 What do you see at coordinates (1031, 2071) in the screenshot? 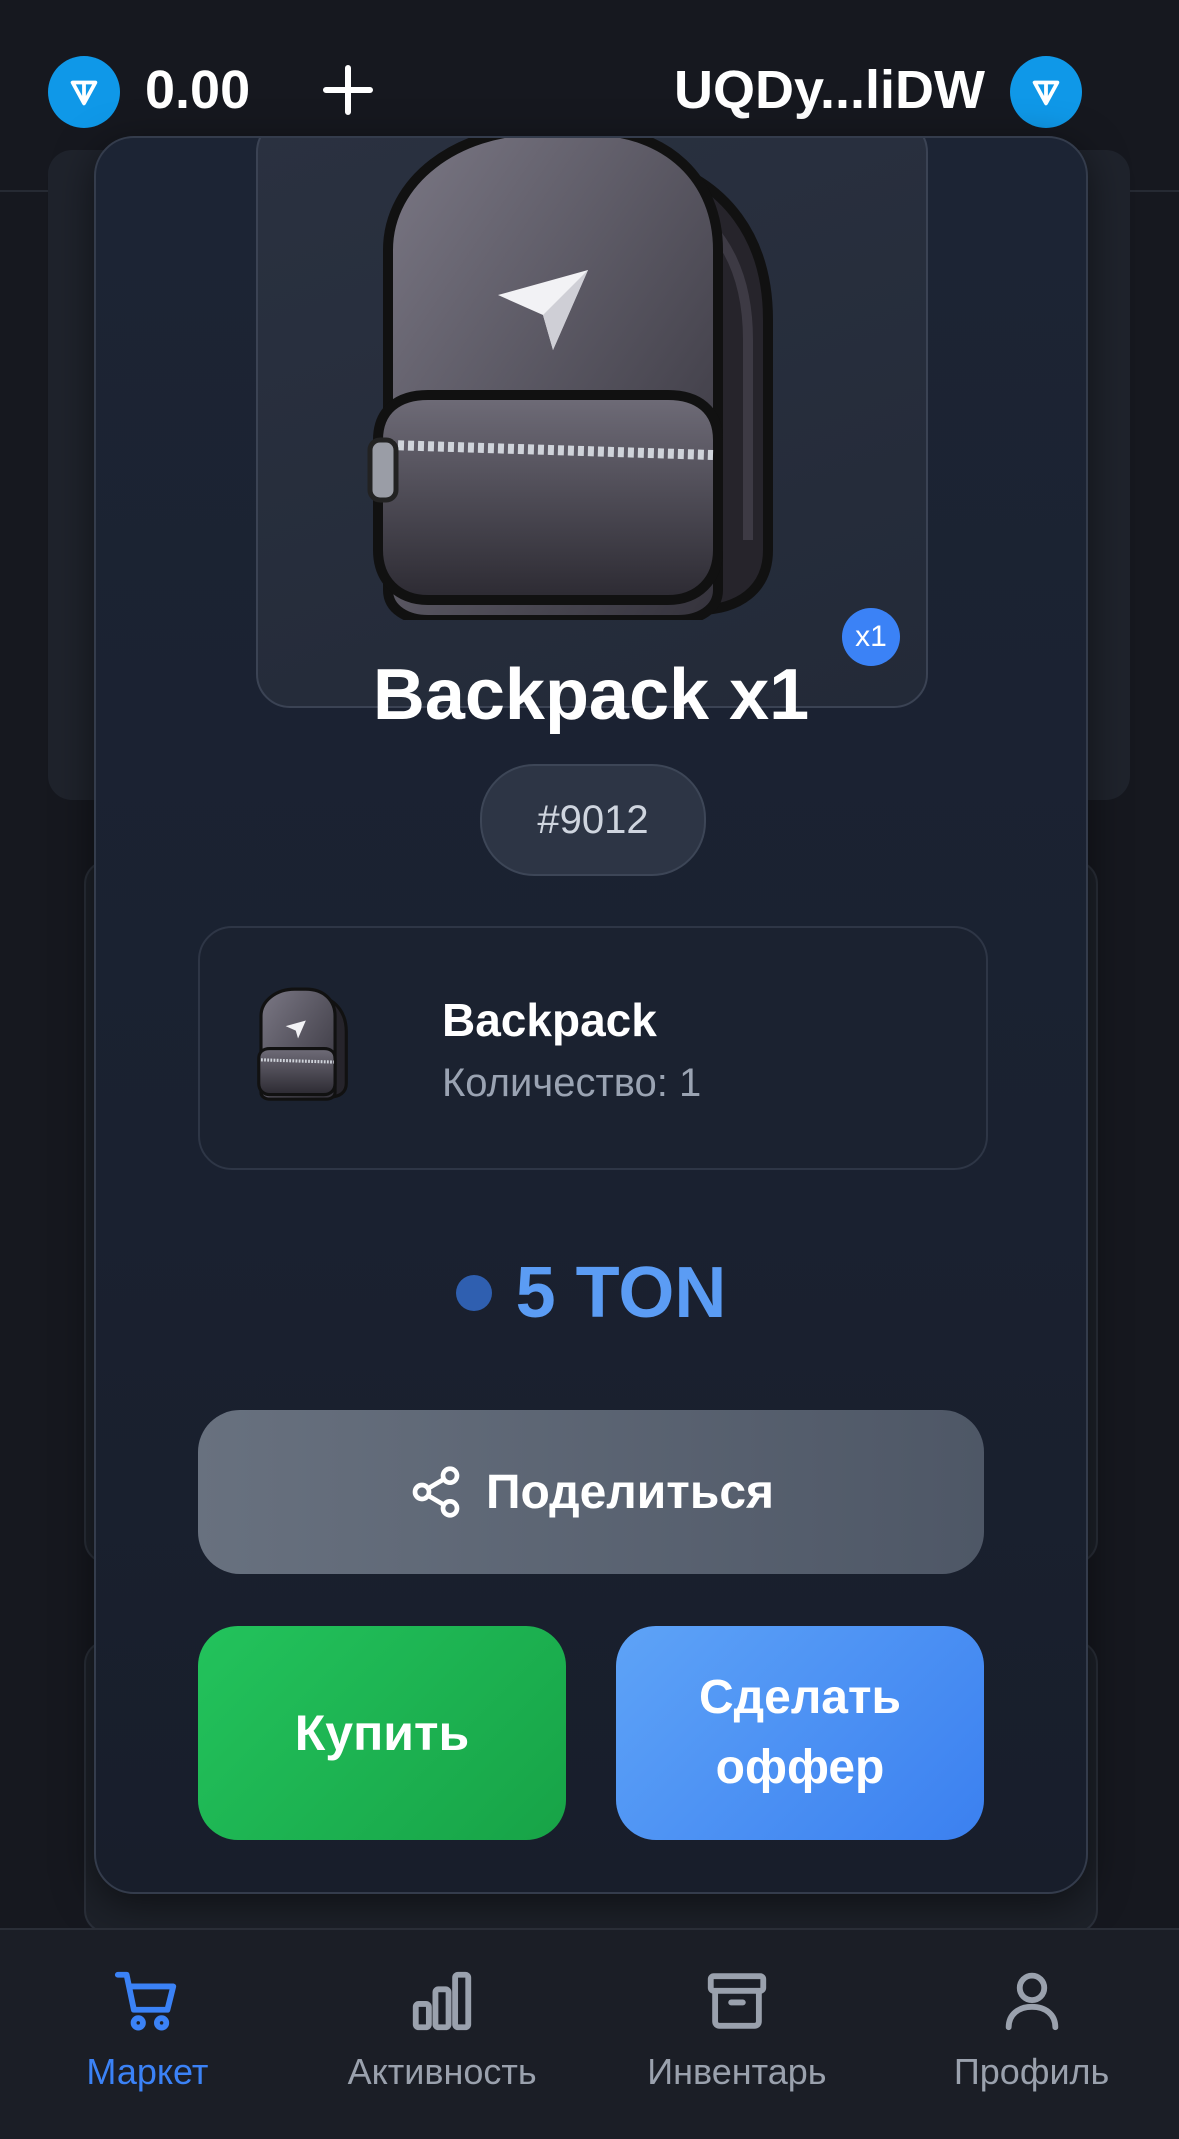
I see `nav-label: Профиль` at bounding box center [1031, 2071].